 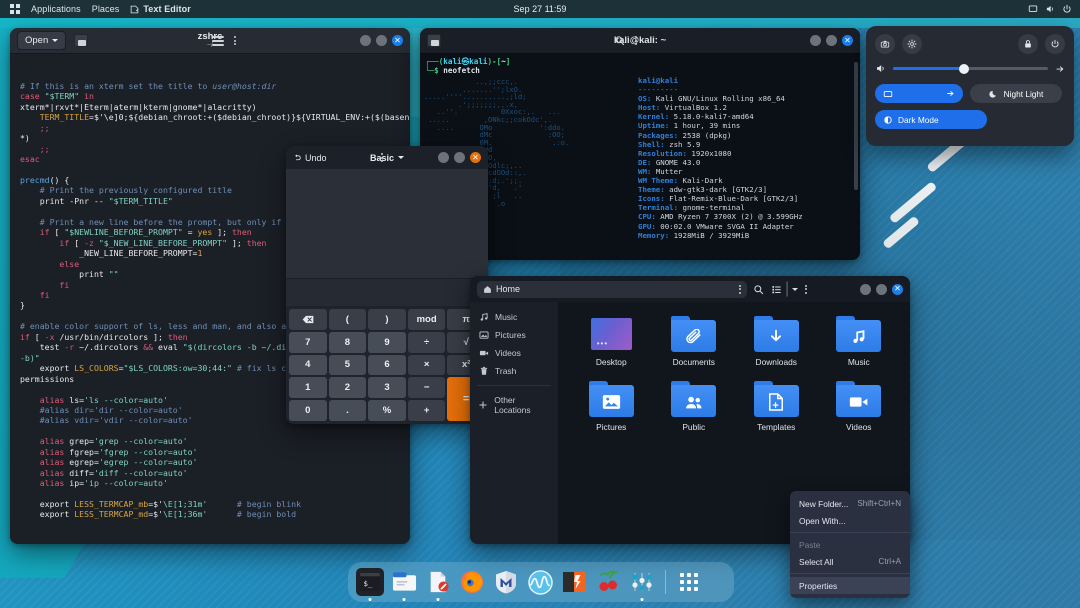 I want to click on text-editor-titlebar: Open zshrc ~/ ✕, so click(x=210, y=41).